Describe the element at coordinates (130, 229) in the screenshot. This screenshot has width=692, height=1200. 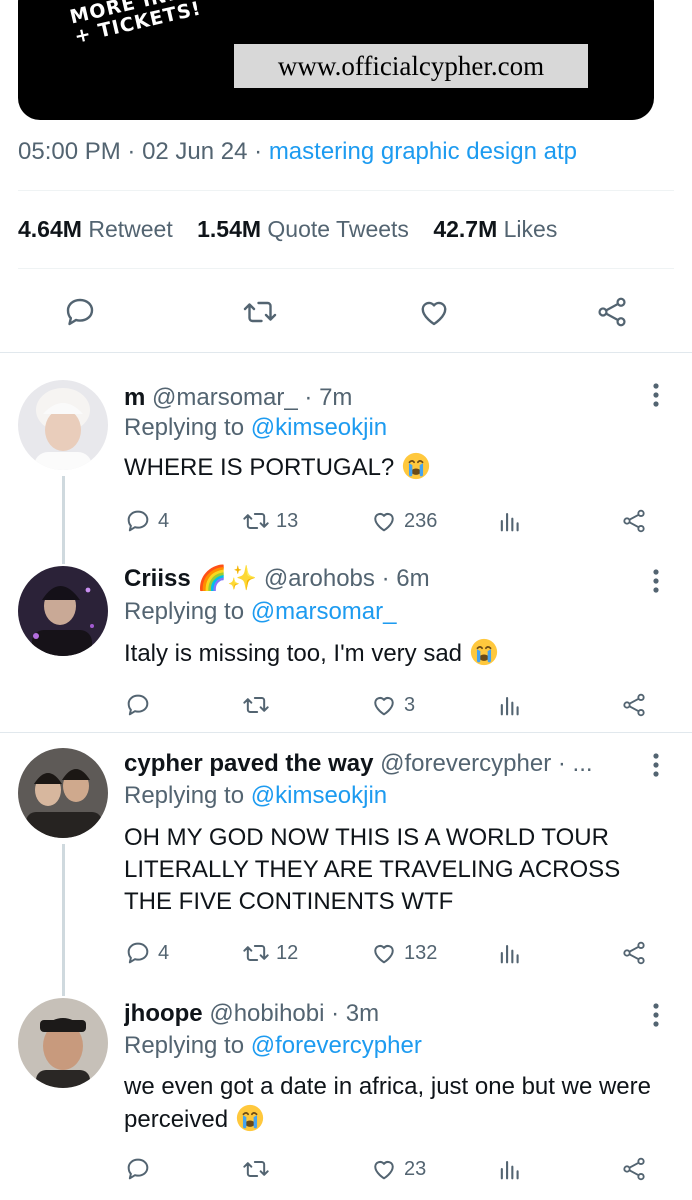
I see `retweet-label: Retweet` at that location.